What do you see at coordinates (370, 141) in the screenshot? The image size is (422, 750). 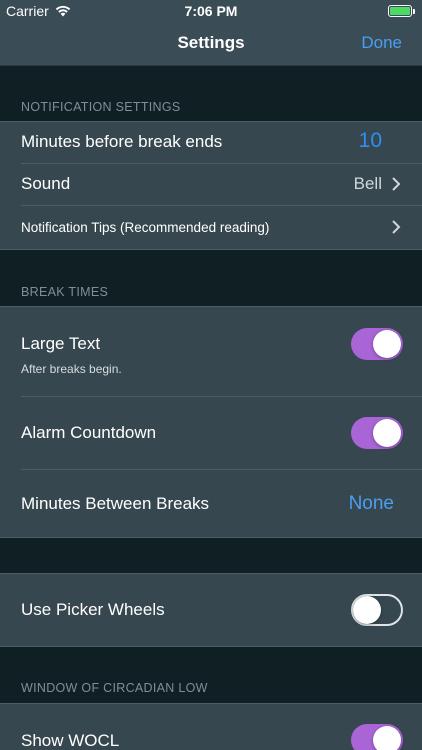 I see `minutes-before-break-value: 10` at bounding box center [370, 141].